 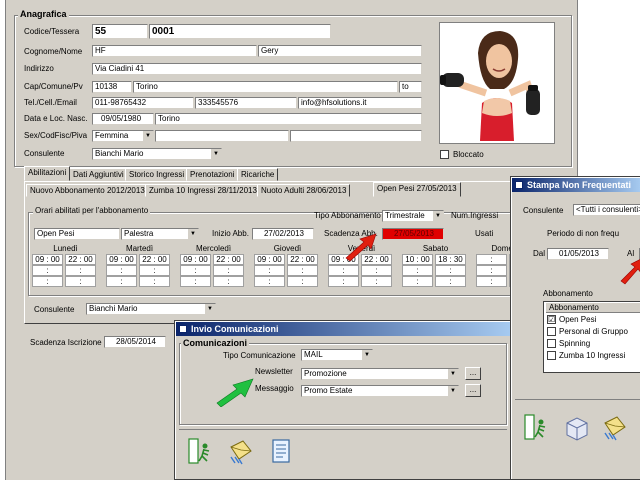 What do you see at coordinates (578, 254) in the screenshot?
I see `dal-field: 01/05/2013` at bounding box center [578, 254].